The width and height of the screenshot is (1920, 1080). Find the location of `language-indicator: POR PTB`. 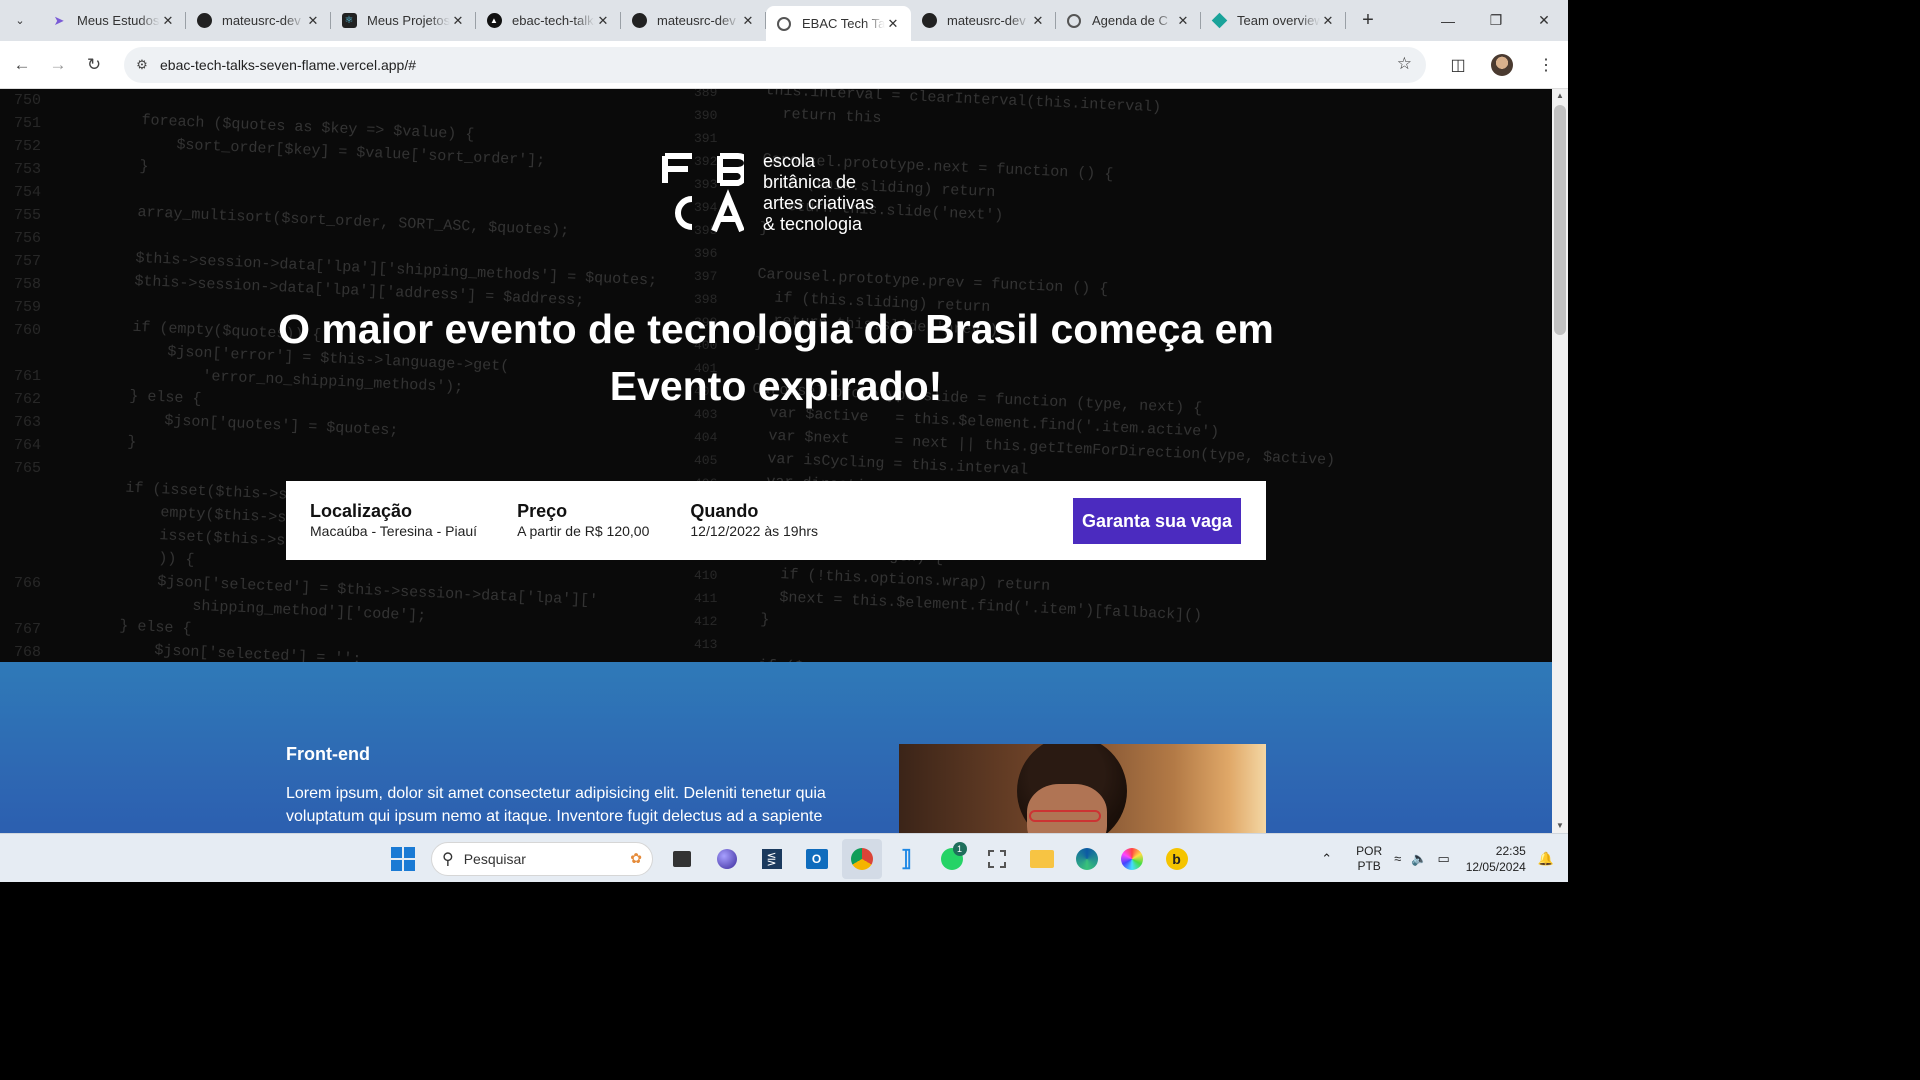

language-indicator: POR PTB is located at coordinates (1369, 859).